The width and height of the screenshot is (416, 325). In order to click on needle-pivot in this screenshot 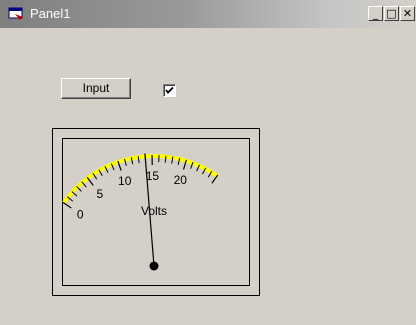, I will do `click(154, 266)`.